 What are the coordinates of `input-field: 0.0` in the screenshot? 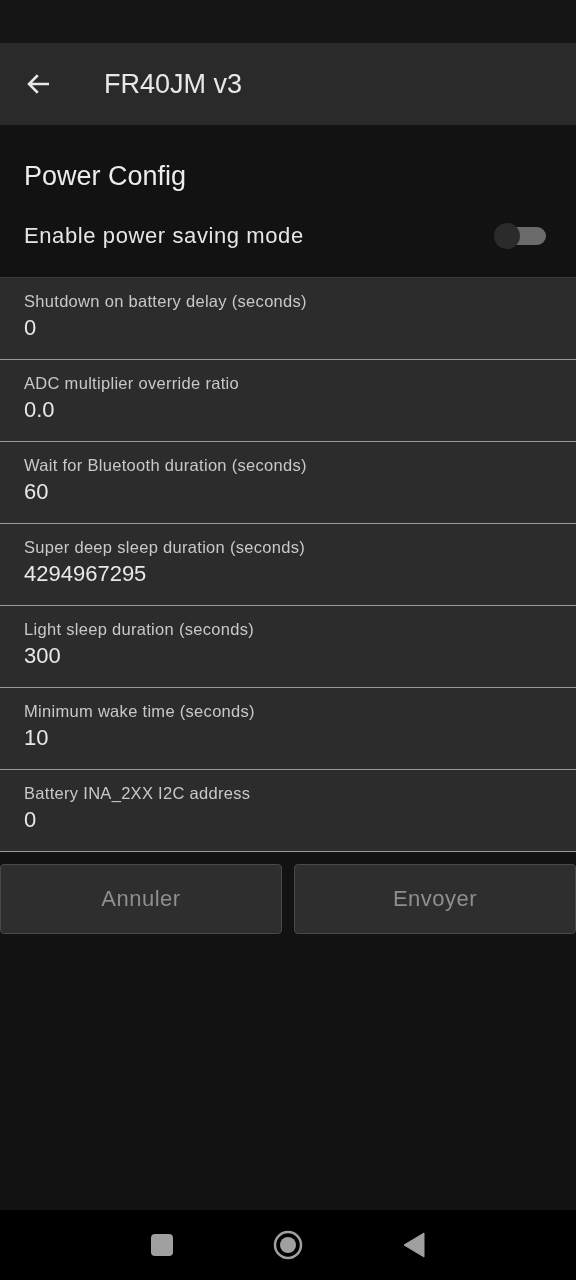 It's located at (288, 410).